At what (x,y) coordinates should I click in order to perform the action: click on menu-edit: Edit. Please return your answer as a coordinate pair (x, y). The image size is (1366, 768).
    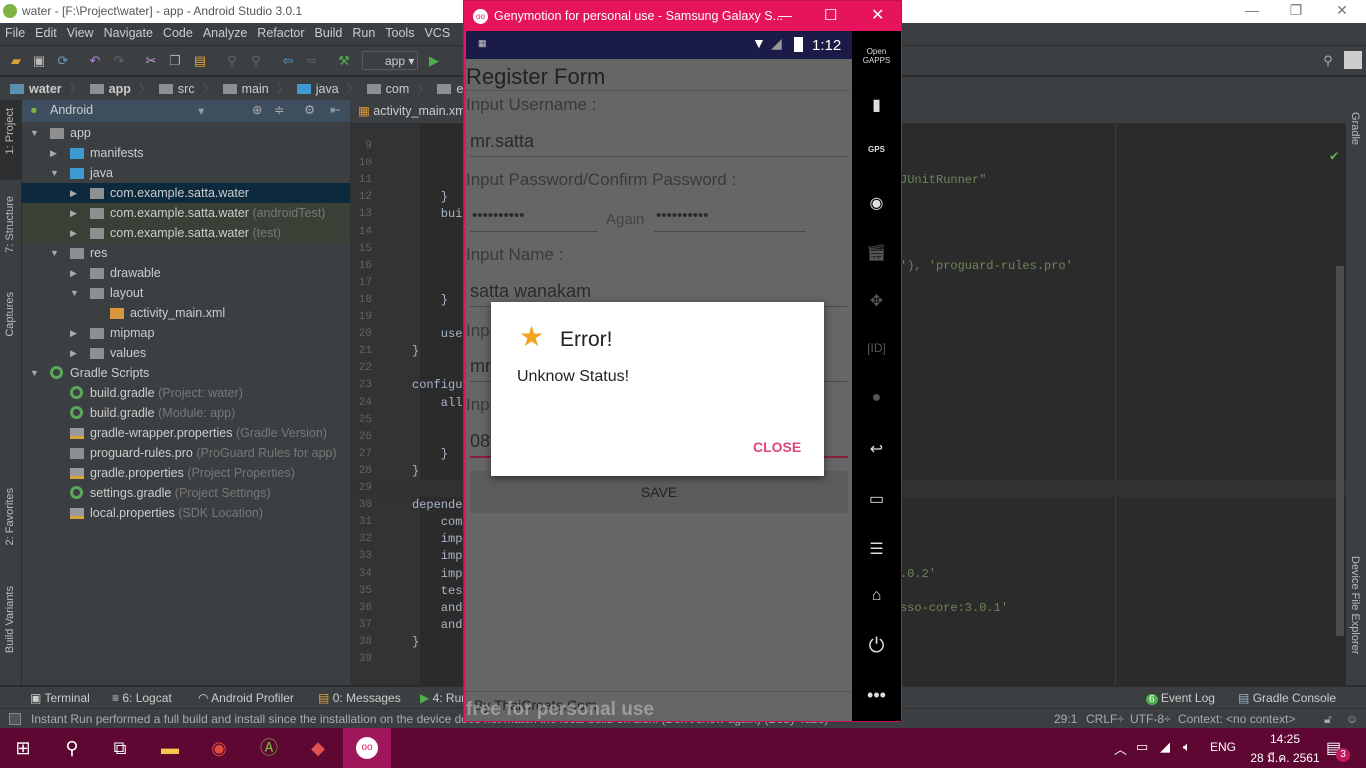
    Looking at the image, I should click on (46, 34).